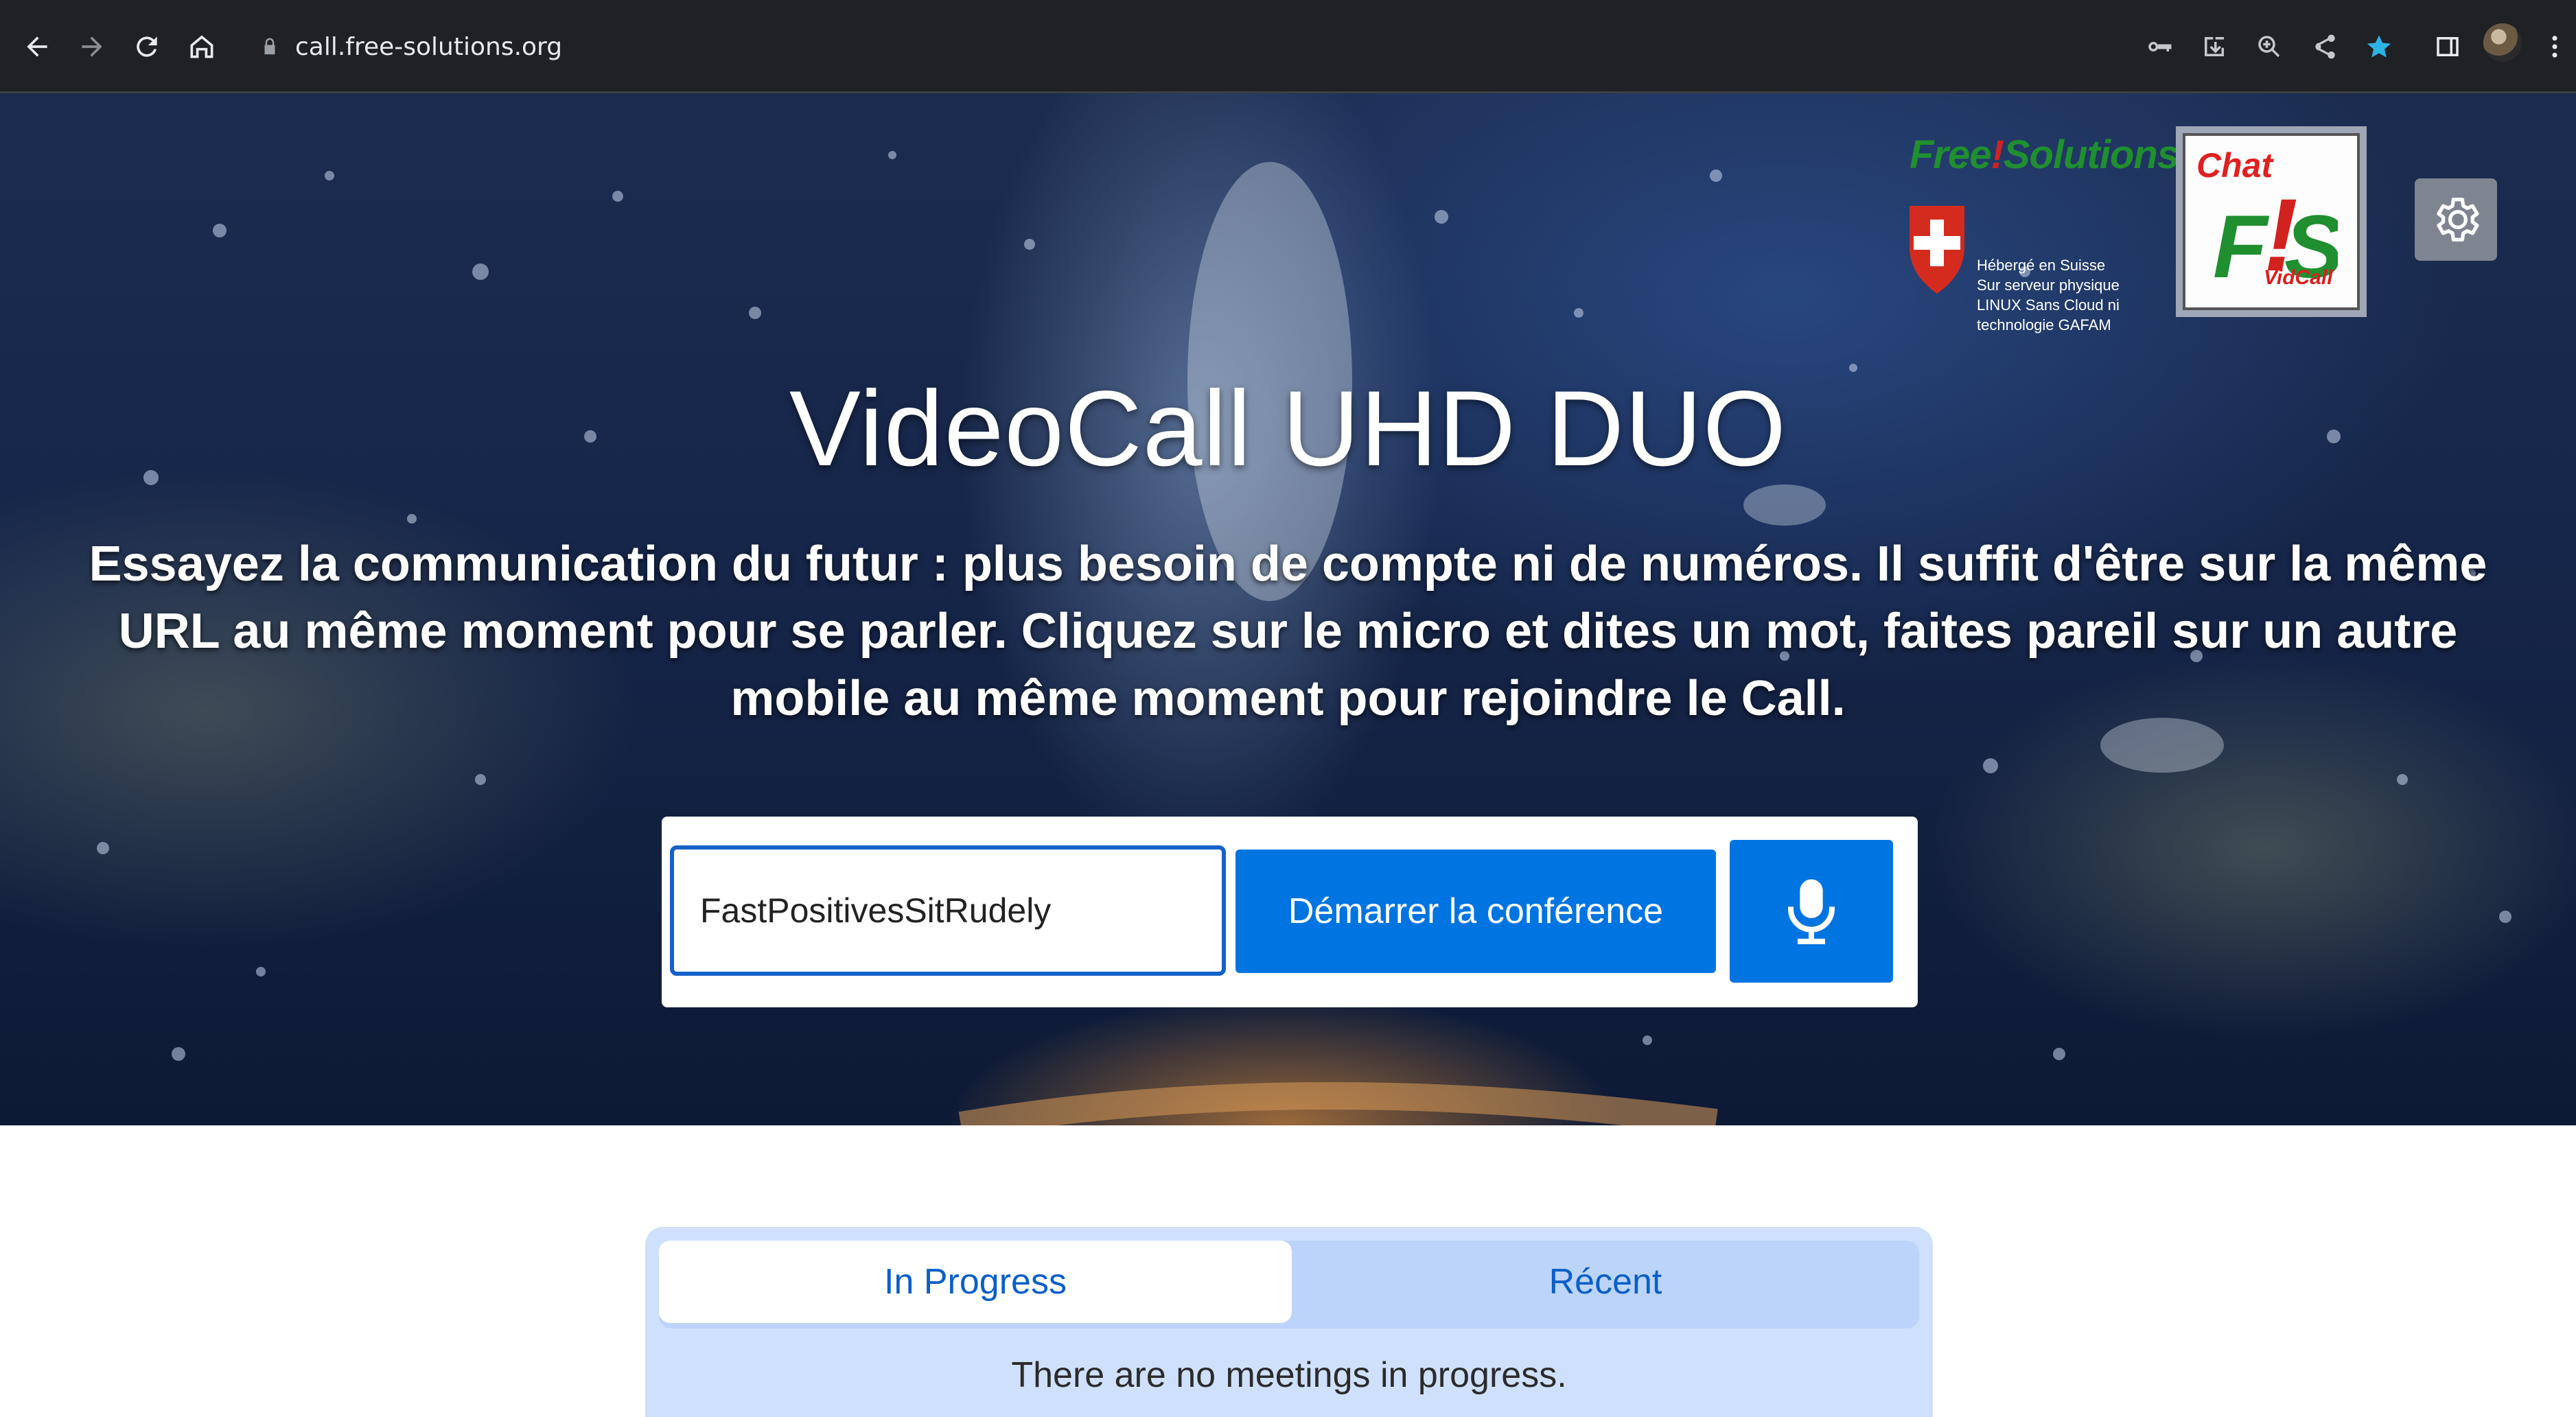  What do you see at coordinates (2379, 47) in the screenshot?
I see `bookmark-star-icon` at bounding box center [2379, 47].